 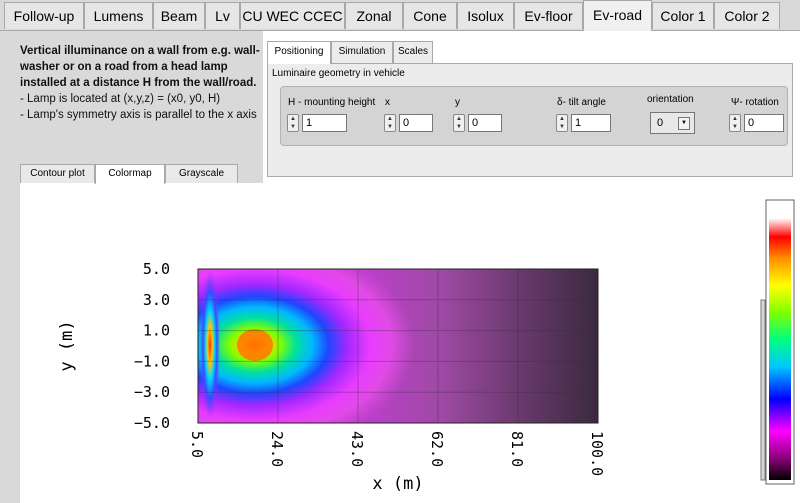 I want to click on colorbar-slider, so click(x=763, y=390).